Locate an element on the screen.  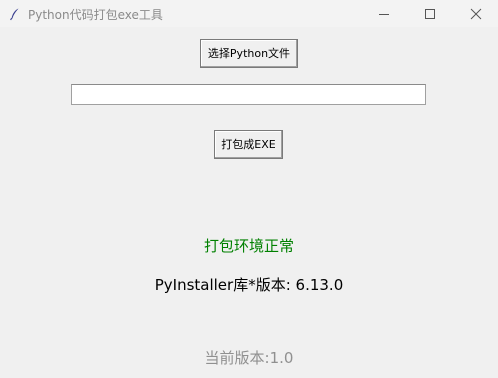
minimize-icon is located at coordinates (384, 14).